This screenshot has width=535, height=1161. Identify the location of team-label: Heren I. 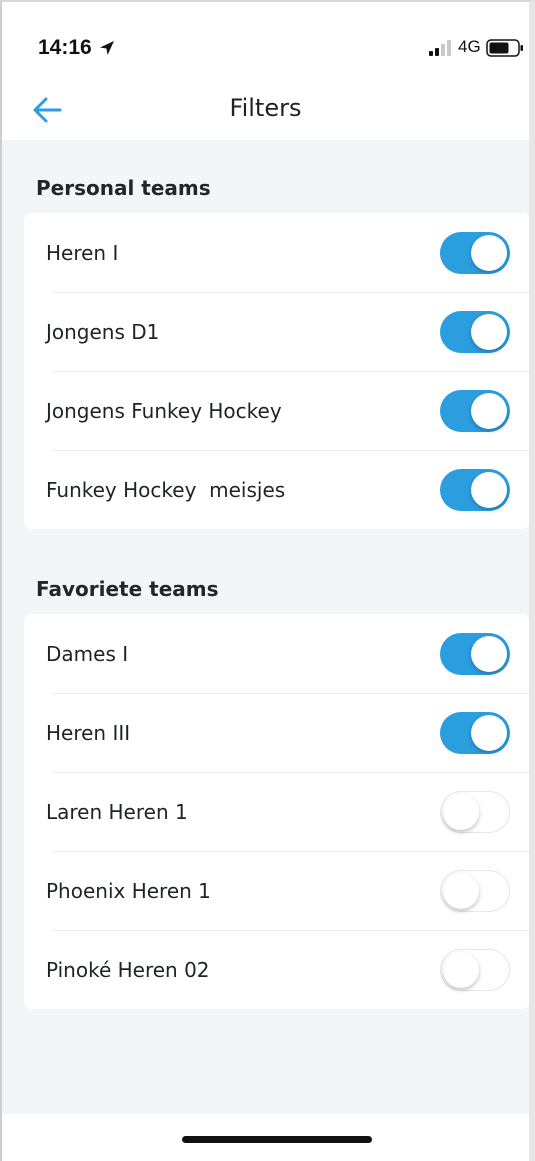
(82, 252).